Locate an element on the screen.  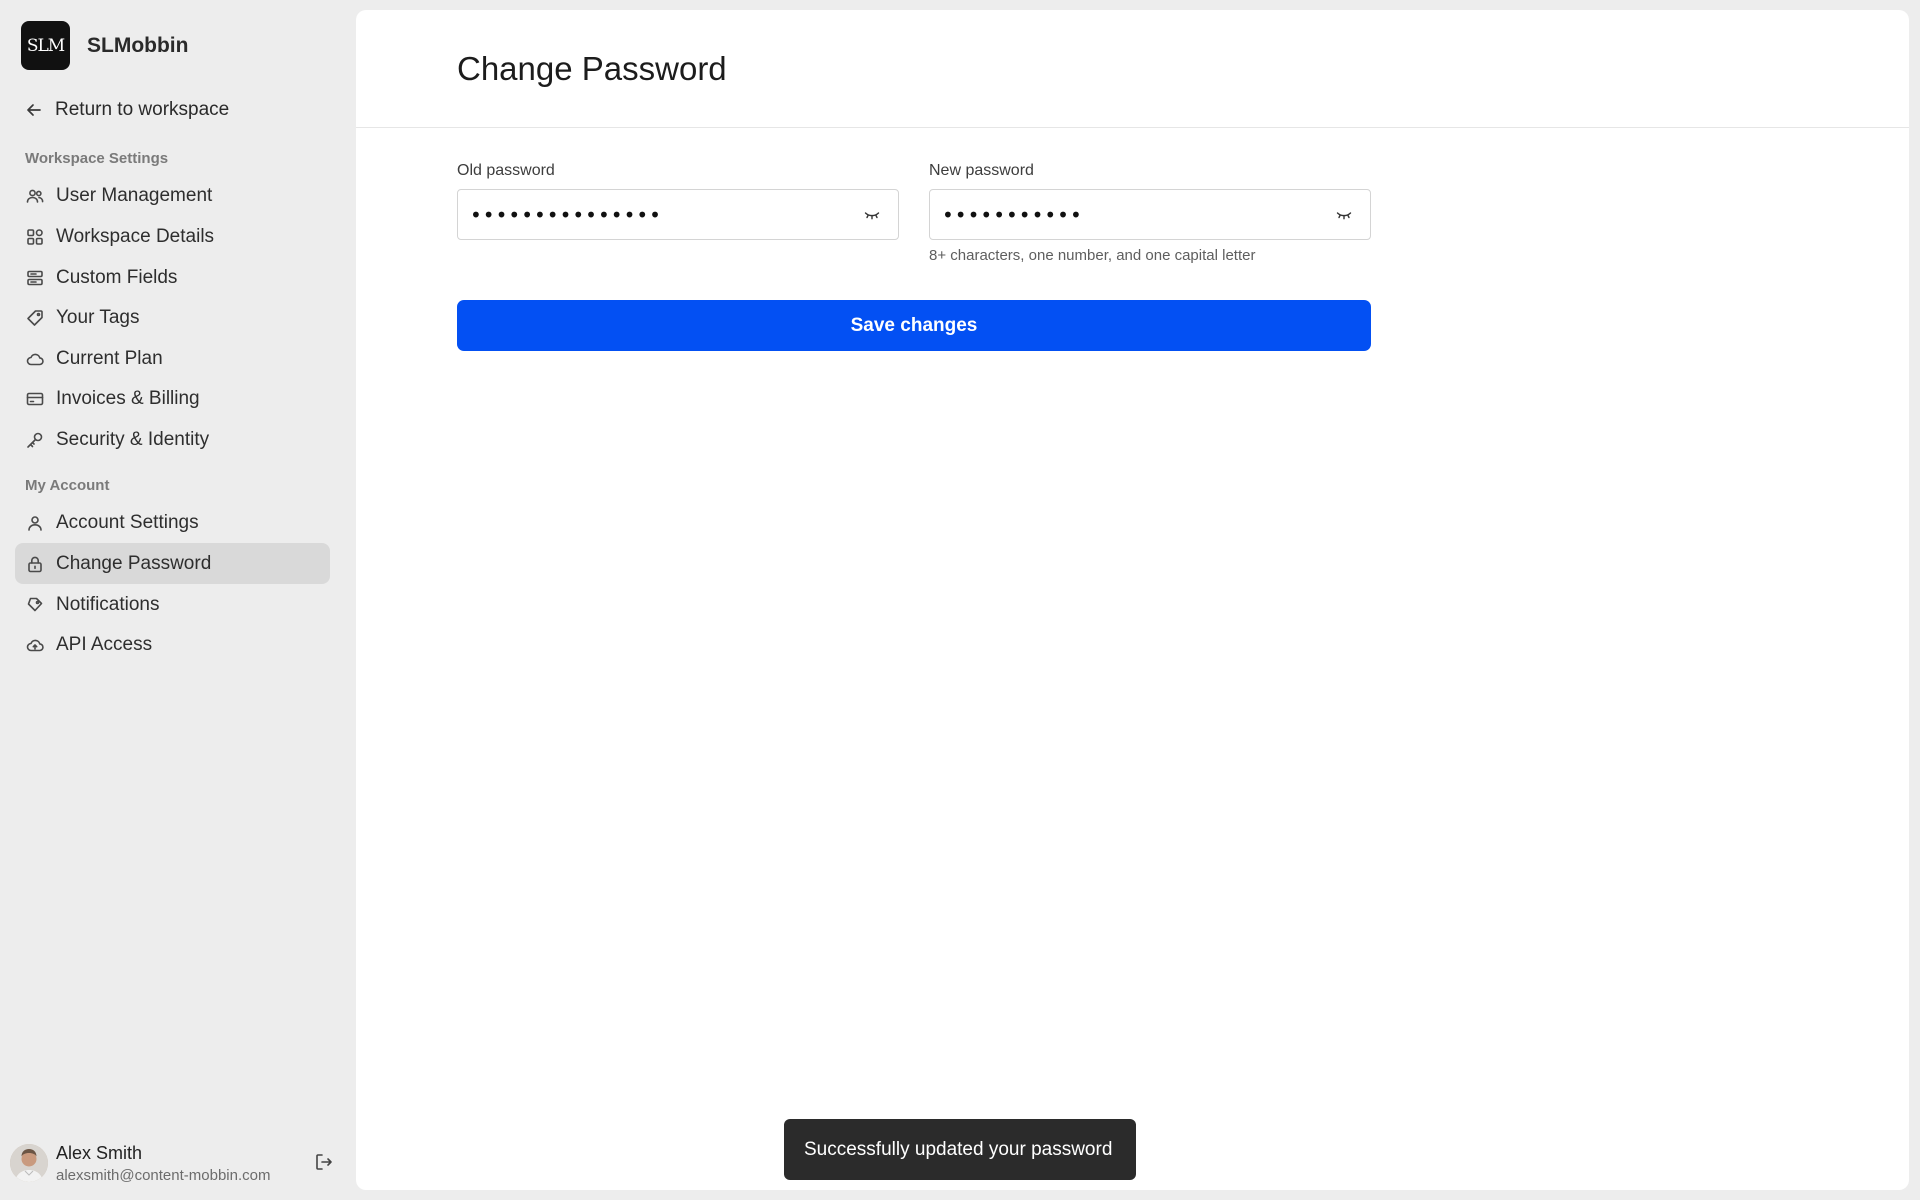
sidebar-item-workspace-details: Workspace Details is located at coordinates (172, 236).